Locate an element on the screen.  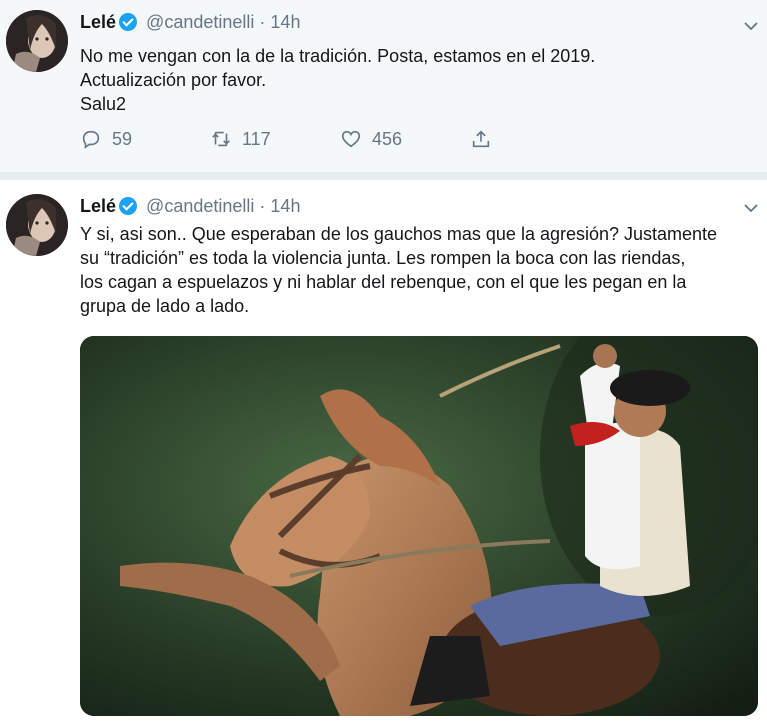
share-button is located at coordinates (481, 139).